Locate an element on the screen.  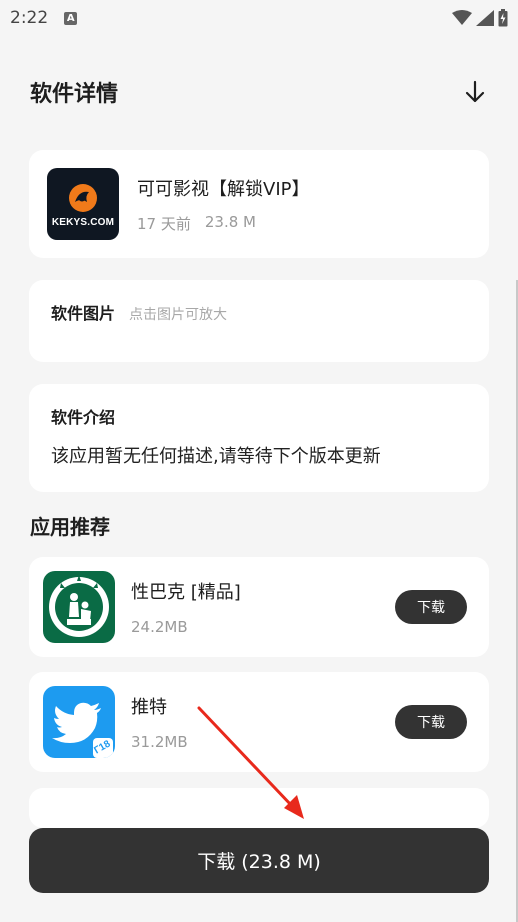
starbucks-parody-icon is located at coordinates (79, 607).